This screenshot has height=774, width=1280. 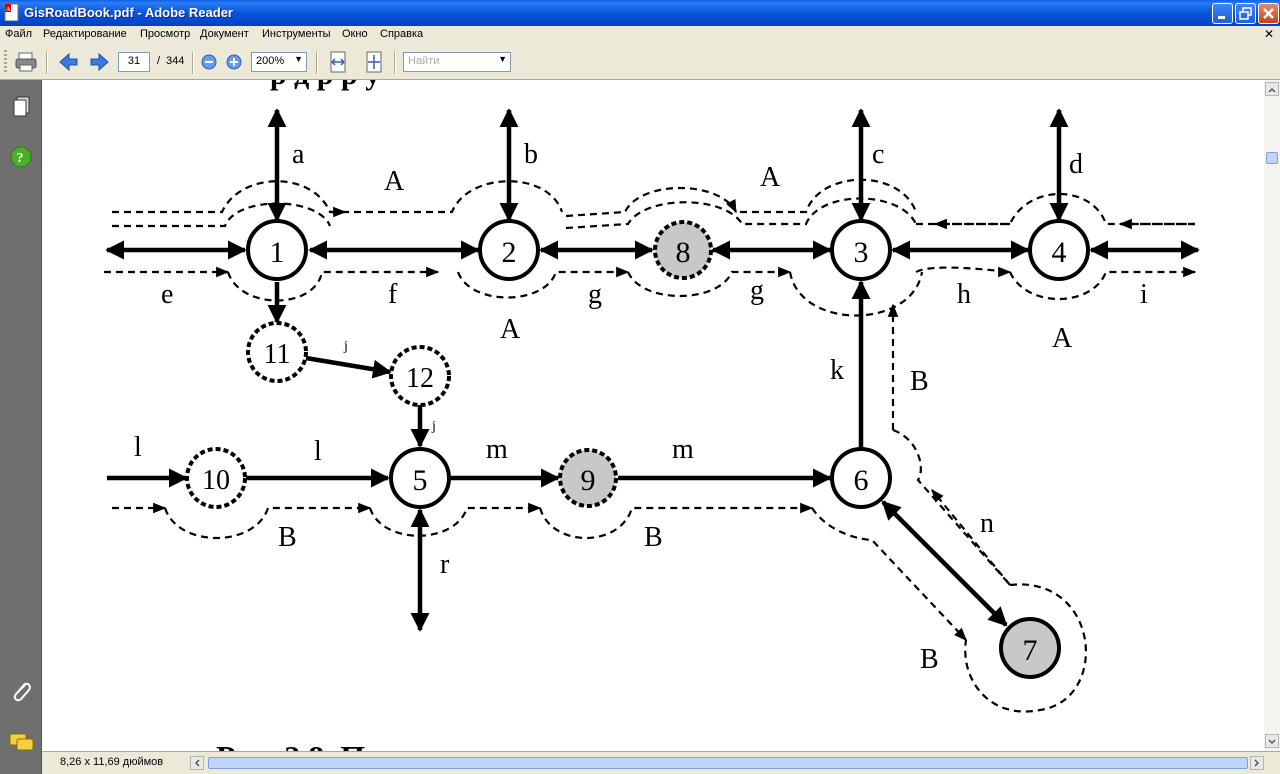 What do you see at coordinates (640, 13) in the screenshot?
I see `title-bar: A GisRoadBook.pdf - Adobe Reader` at bounding box center [640, 13].